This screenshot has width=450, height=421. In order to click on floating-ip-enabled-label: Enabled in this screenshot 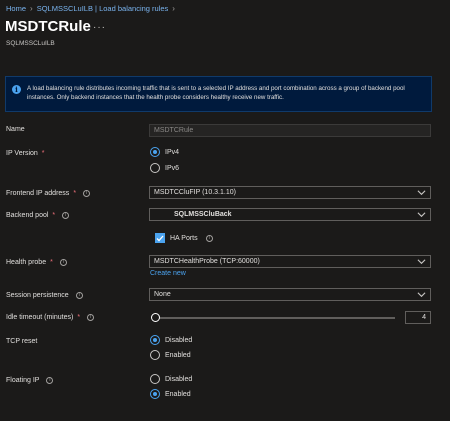, I will do `click(178, 394)`.